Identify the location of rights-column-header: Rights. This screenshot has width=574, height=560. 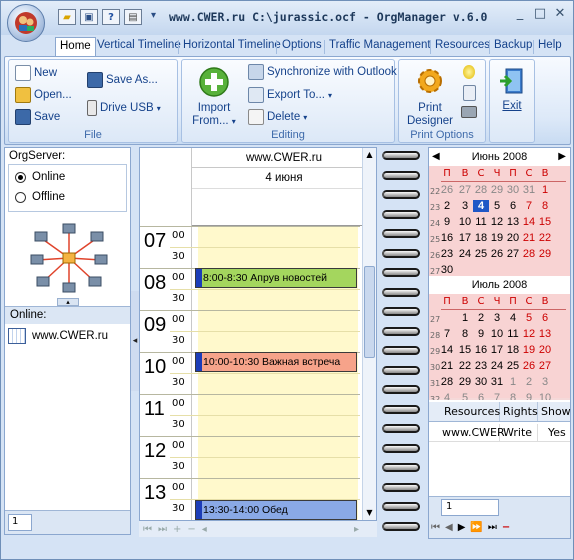
(519, 411).